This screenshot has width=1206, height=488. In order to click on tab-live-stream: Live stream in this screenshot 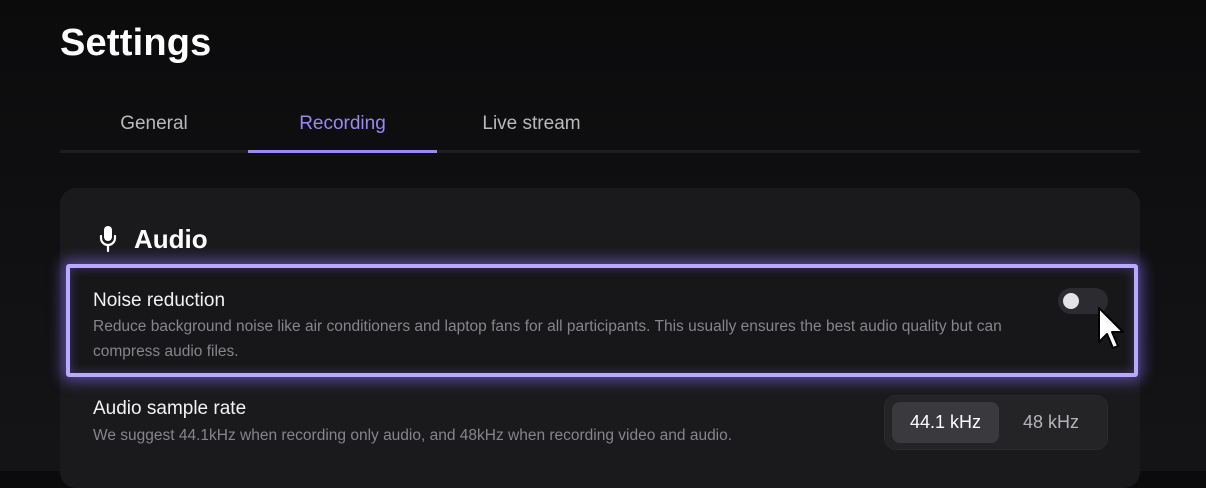, I will do `click(531, 125)`.